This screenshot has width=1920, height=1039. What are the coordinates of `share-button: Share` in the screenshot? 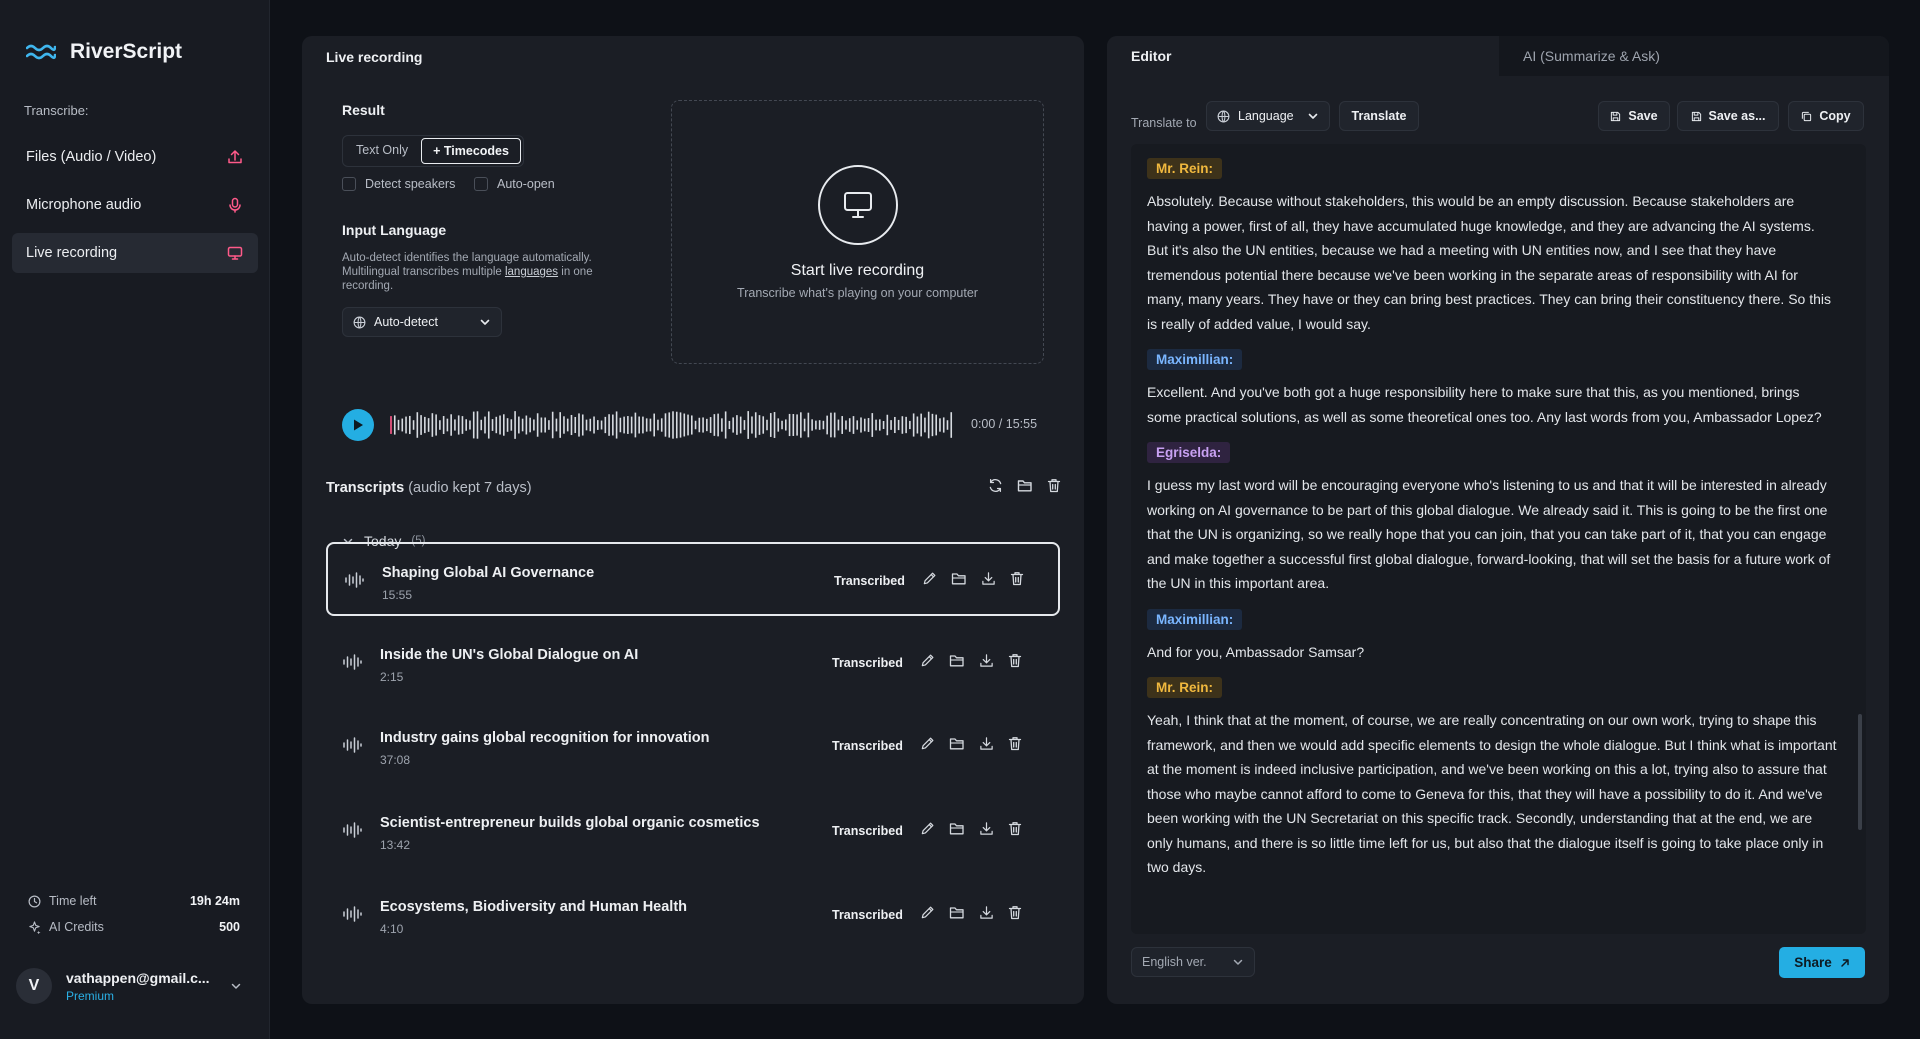 It's located at (1822, 962).